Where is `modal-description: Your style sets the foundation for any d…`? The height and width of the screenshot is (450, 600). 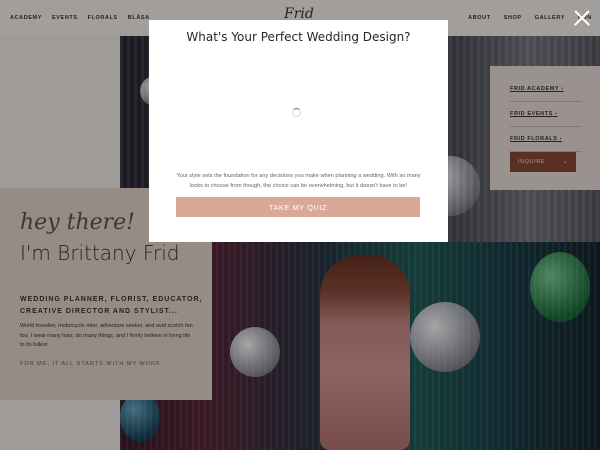
modal-description: Your style sets the foundation for any d… is located at coordinates (298, 181).